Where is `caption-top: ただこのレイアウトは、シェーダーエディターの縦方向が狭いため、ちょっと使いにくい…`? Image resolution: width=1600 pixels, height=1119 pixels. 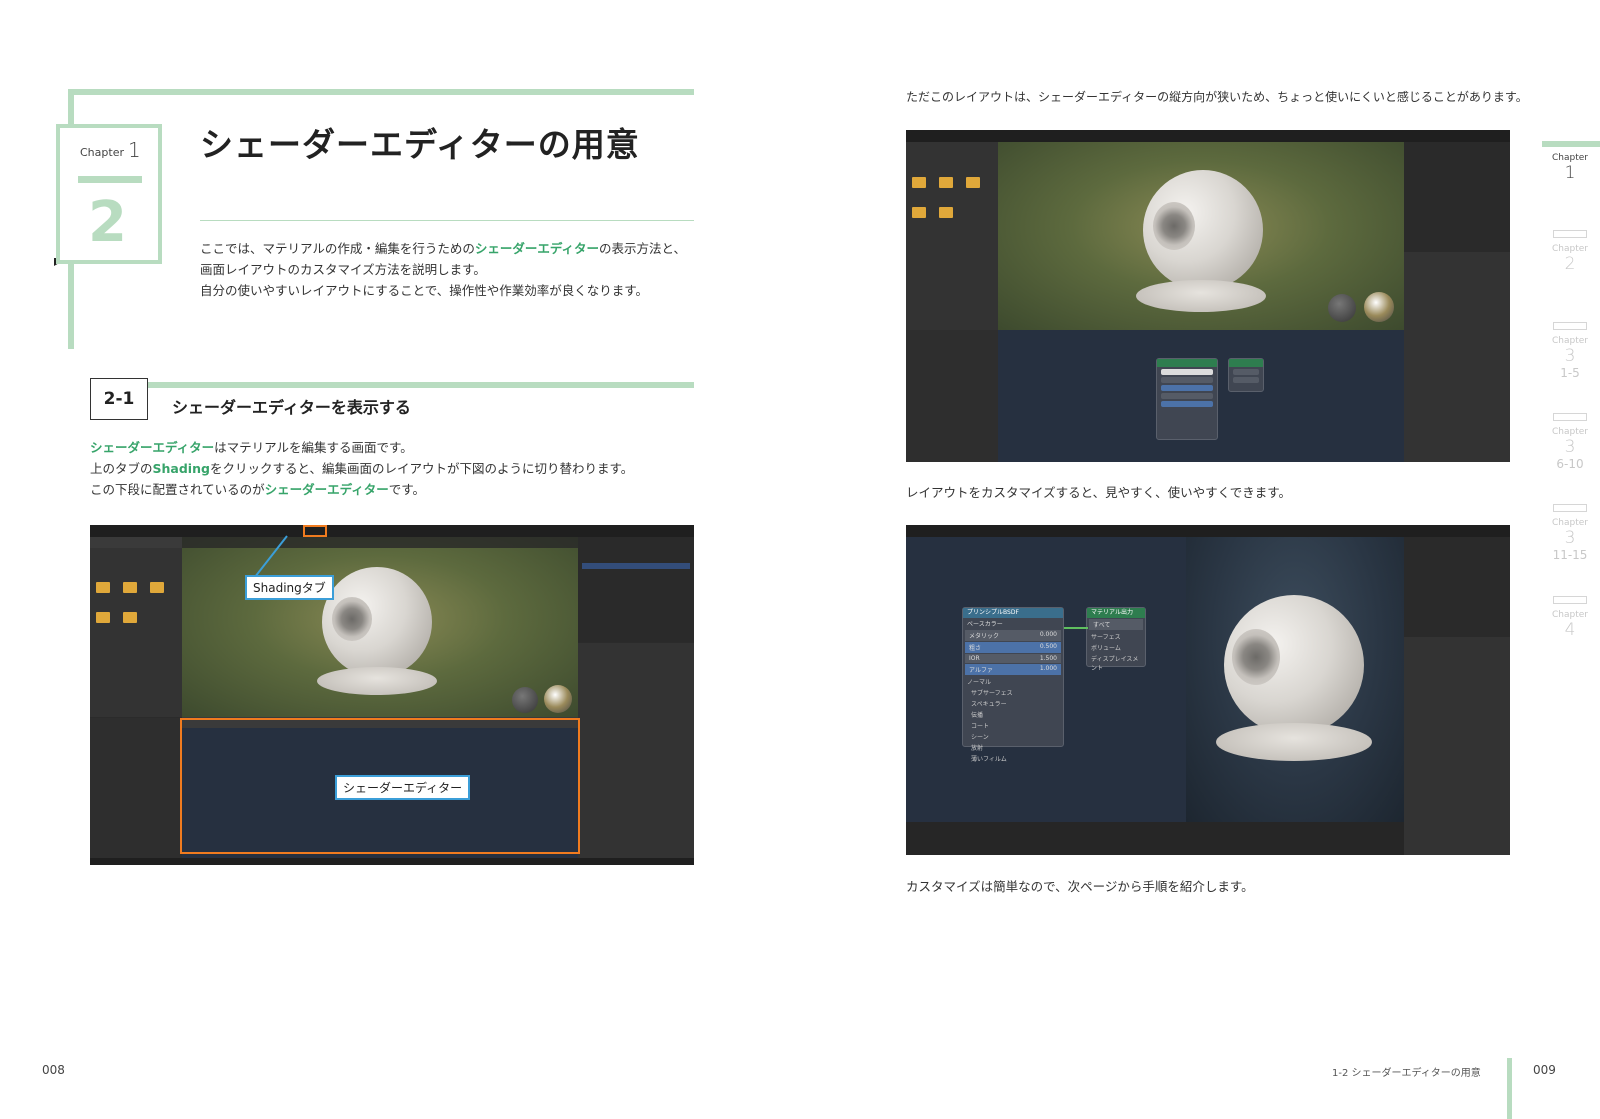
caption-top: ただこのレイアウトは、シェーダーエディターの縦方向が狭いため、ちょっと使いにくい… is located at coordinates (1217, 97).